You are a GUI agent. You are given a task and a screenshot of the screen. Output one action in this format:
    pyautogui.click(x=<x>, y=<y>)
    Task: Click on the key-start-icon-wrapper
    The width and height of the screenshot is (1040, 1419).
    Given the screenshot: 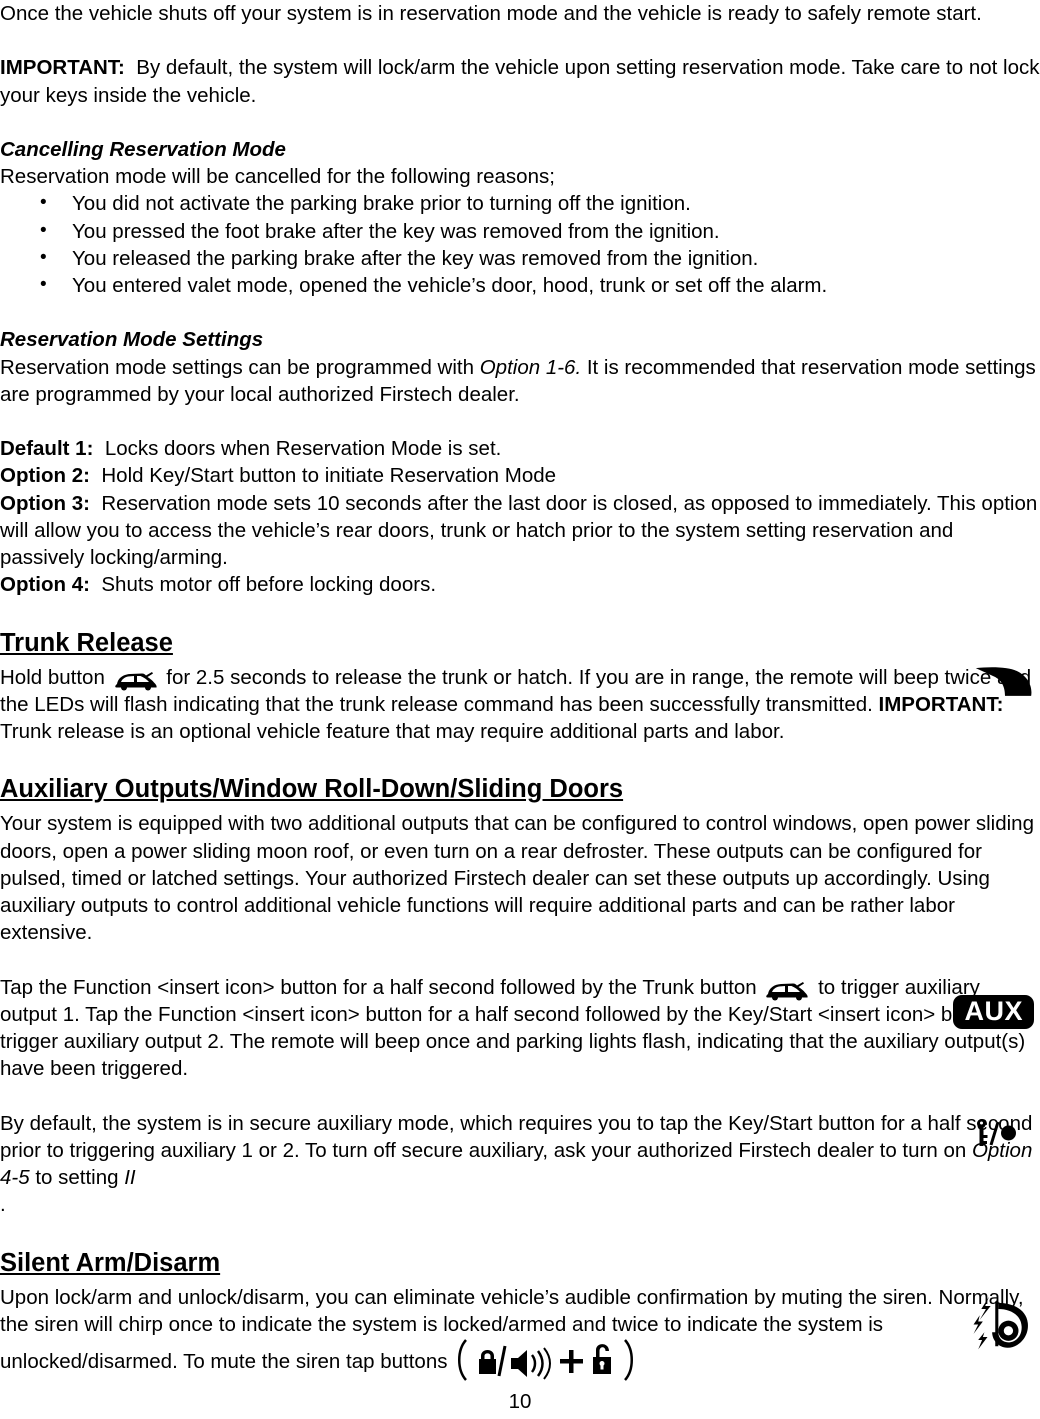 What is the action you would take?
    pyautogui.click(x=996, y=1133)
    